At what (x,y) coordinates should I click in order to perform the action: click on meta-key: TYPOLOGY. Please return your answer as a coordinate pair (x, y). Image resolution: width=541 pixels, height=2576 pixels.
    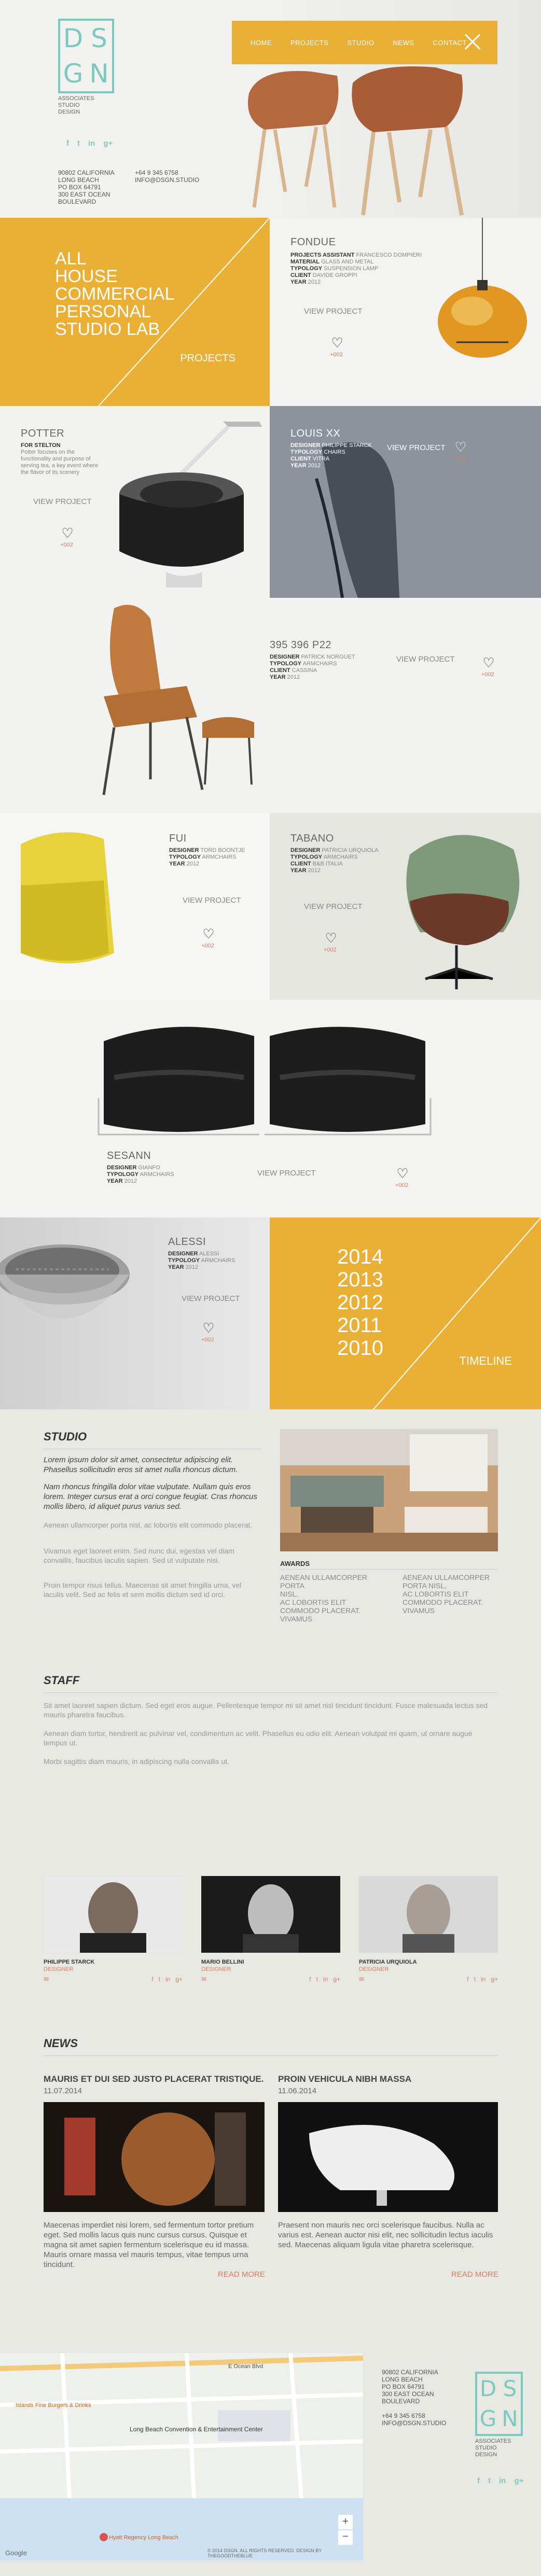
    Looking at the image, I should click on (306, 452).